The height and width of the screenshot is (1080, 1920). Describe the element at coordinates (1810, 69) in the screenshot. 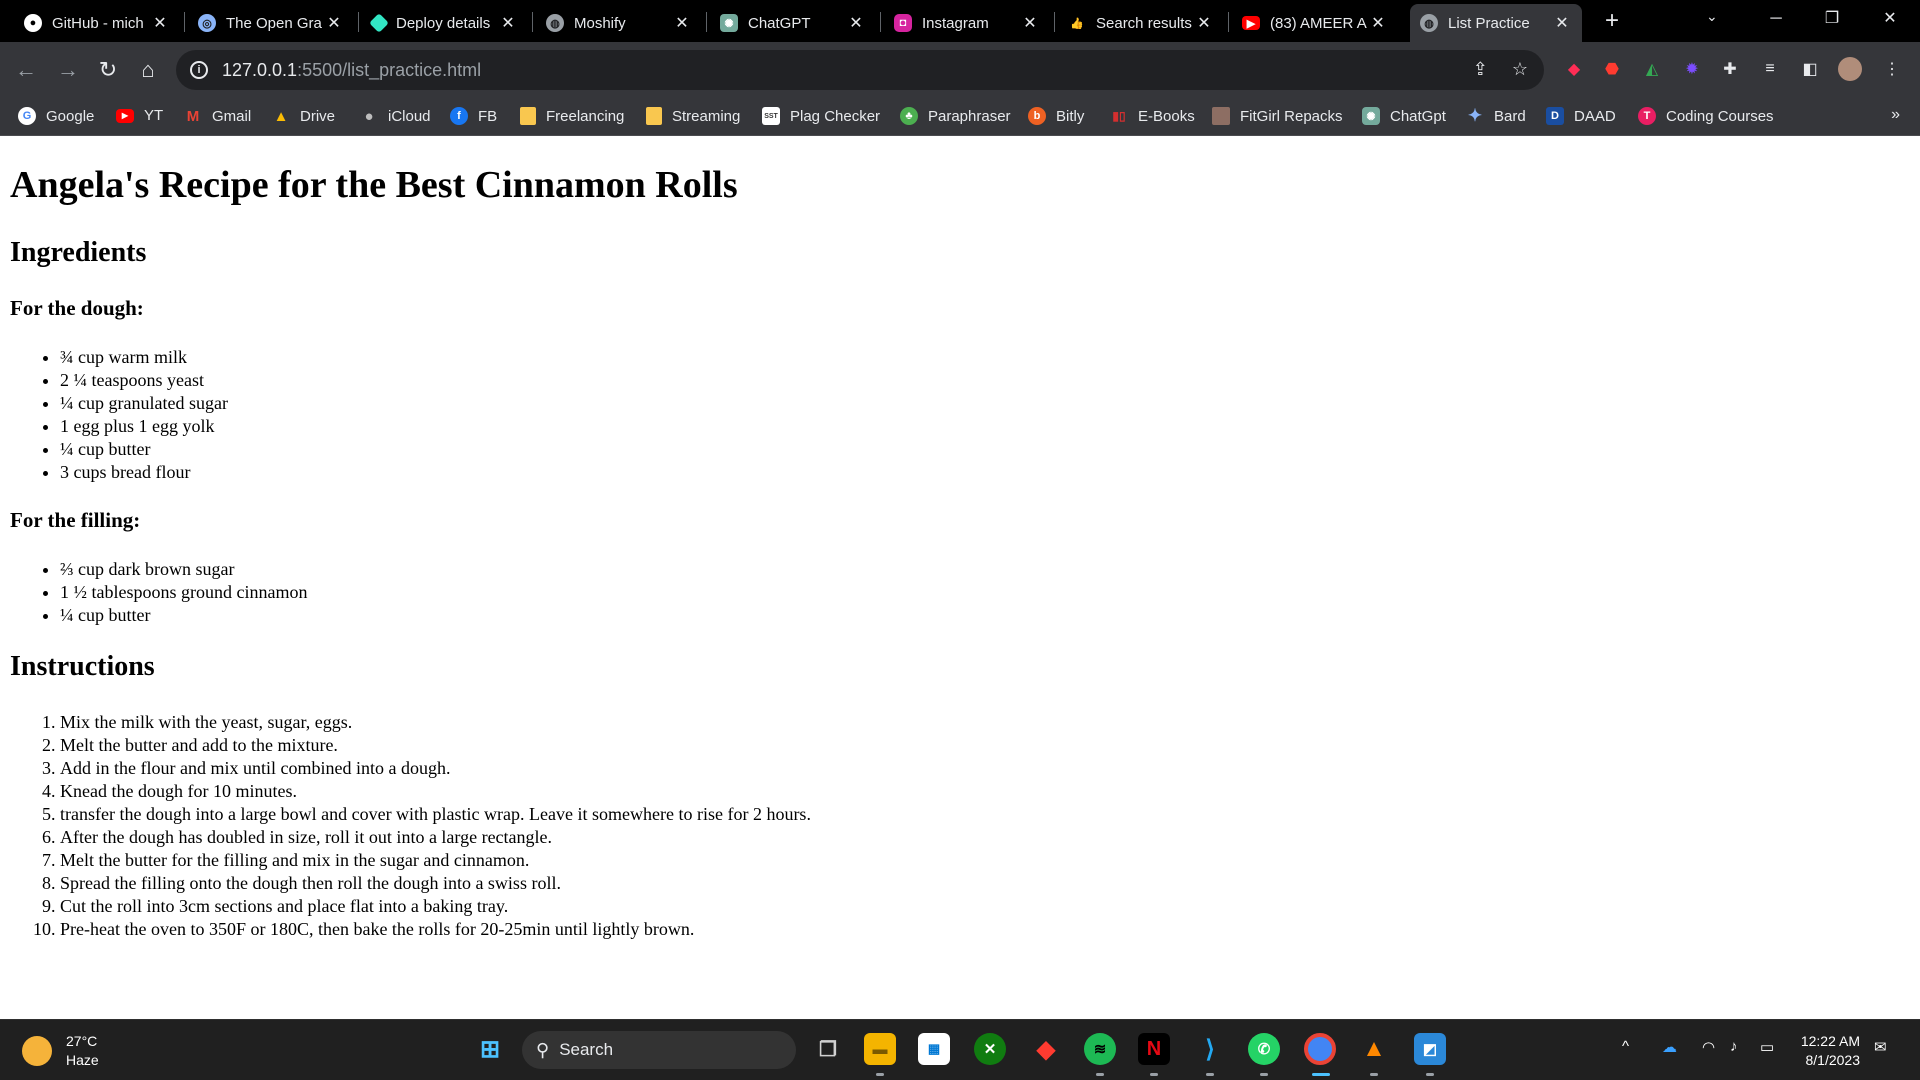

I see `side-panel-icon: ◧` at that location.